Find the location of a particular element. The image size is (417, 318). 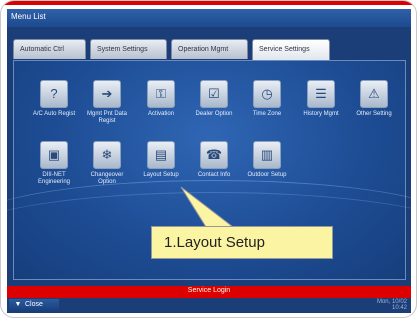

history-mgmt-button: ☰ History Mgmt is located at coordinates (321, 99).